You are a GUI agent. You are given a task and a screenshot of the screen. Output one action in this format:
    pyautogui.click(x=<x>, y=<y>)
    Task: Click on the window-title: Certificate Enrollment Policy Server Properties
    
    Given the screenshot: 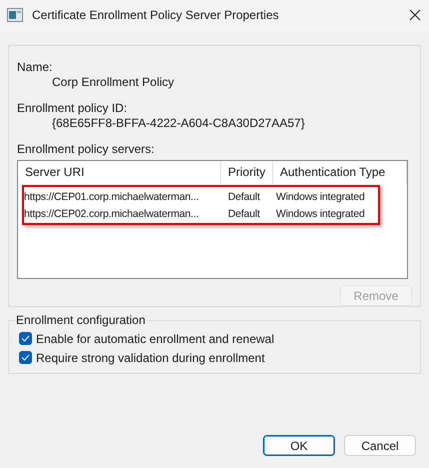 What is the action you would take?
    pyautogui.click(x=156, y=15)
    